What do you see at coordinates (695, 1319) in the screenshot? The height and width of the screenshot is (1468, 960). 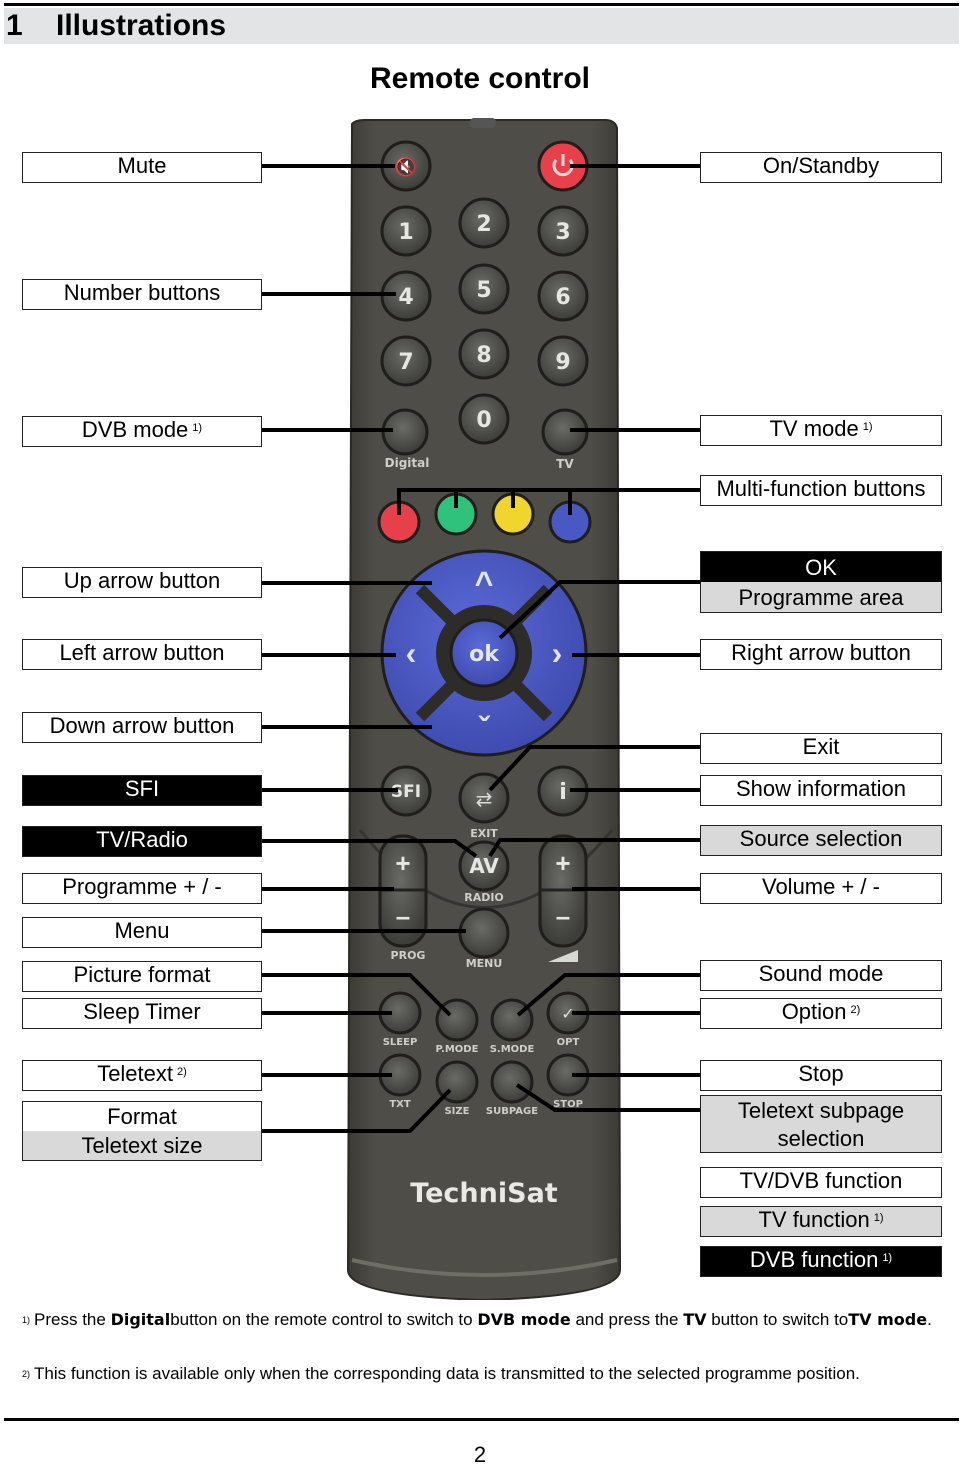 I see `footnote-emphasis: TV` at bounding box center [695, 1319].